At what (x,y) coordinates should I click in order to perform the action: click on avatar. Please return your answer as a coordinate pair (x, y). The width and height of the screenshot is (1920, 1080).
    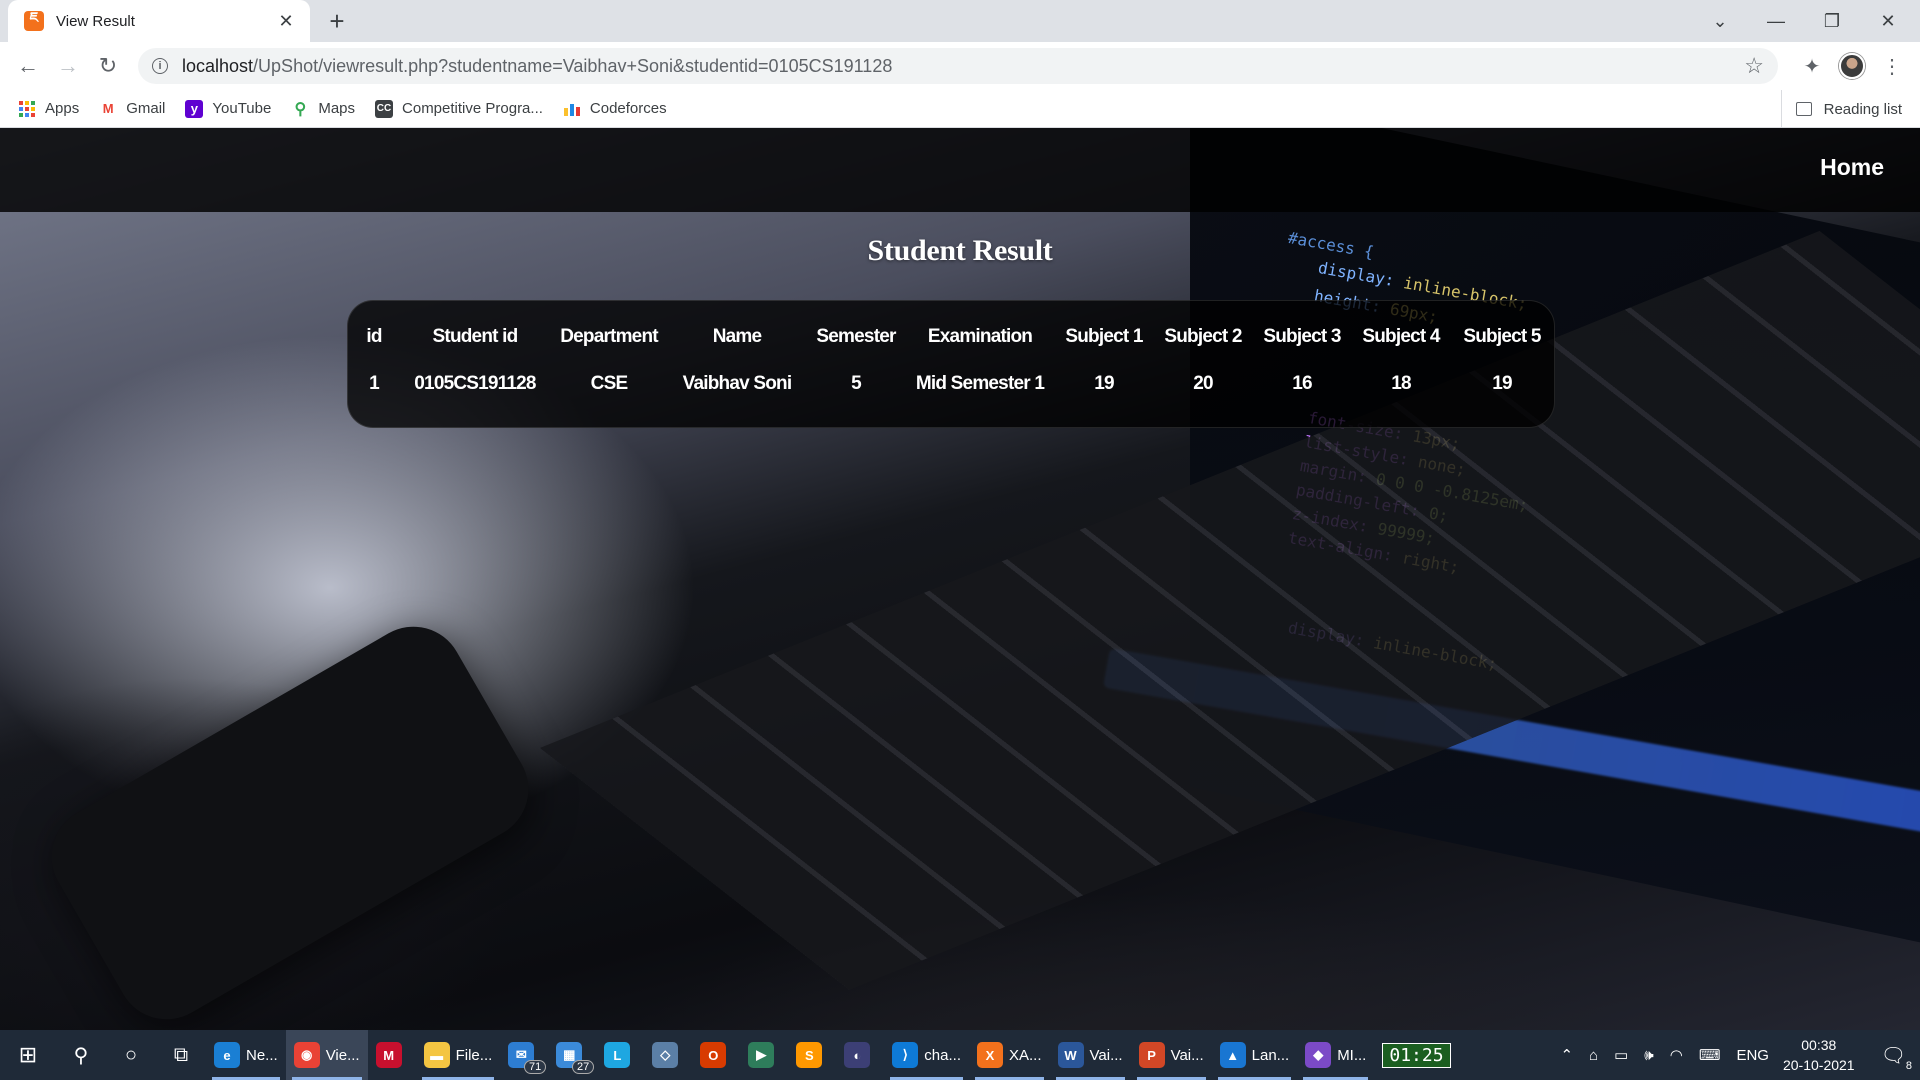
    Looking at the image, I should click on (1852, 66).